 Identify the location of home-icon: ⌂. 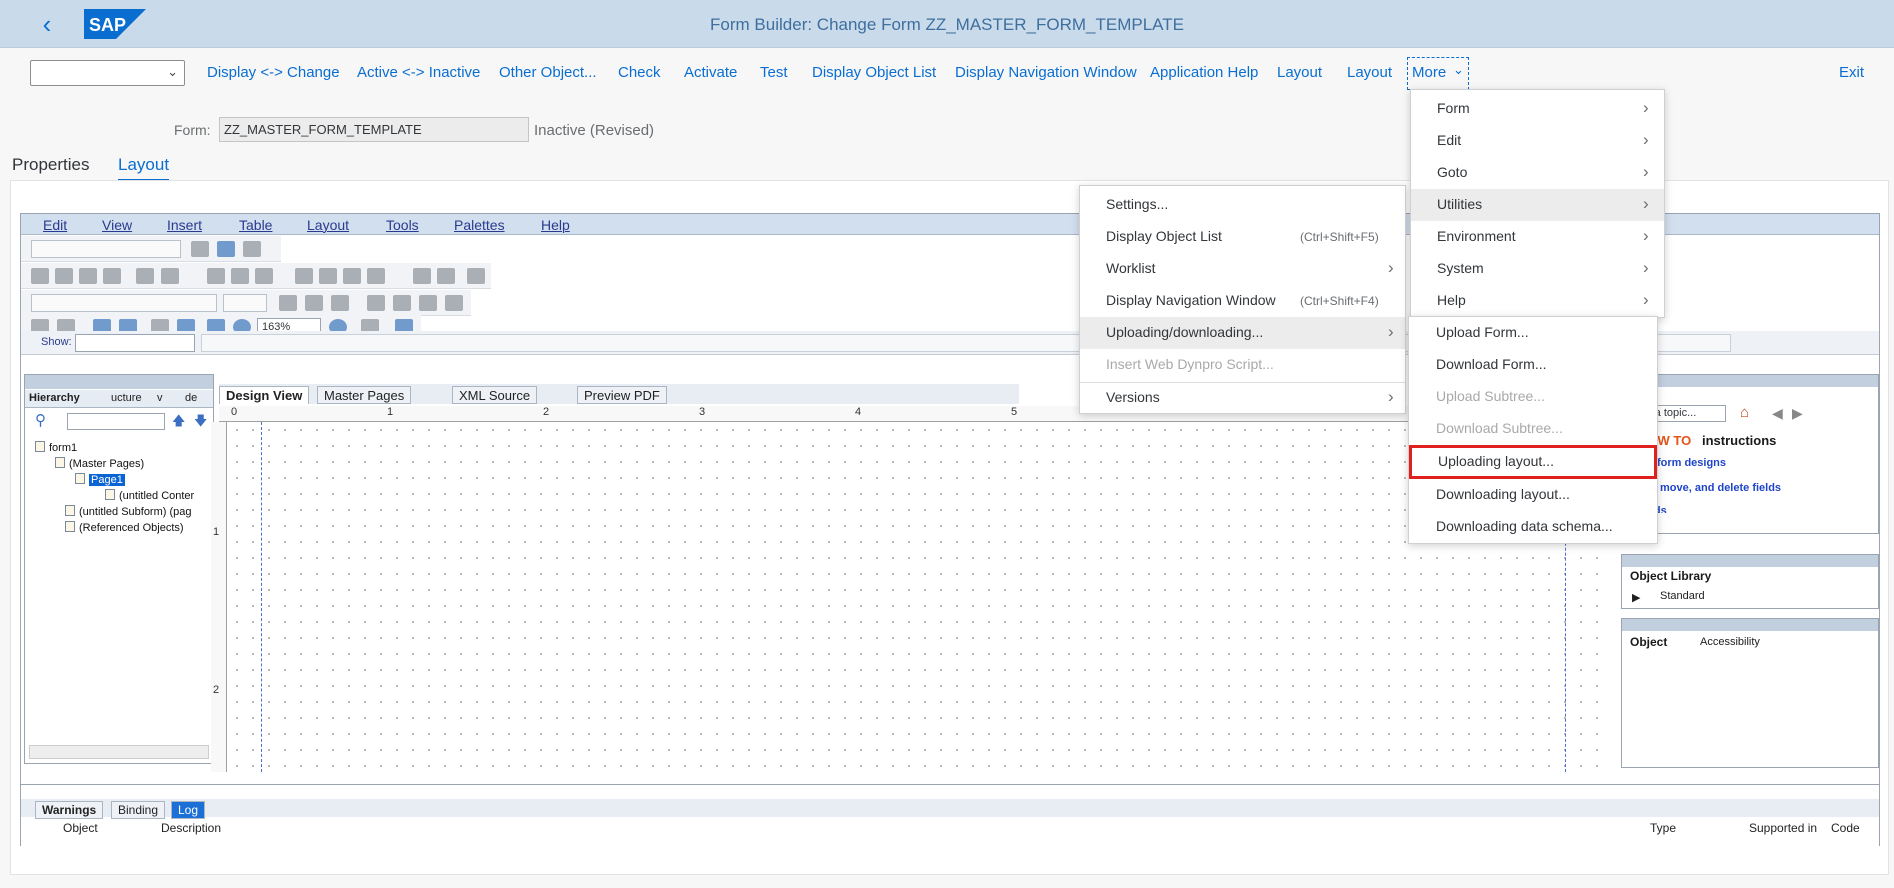
(1744, 412).